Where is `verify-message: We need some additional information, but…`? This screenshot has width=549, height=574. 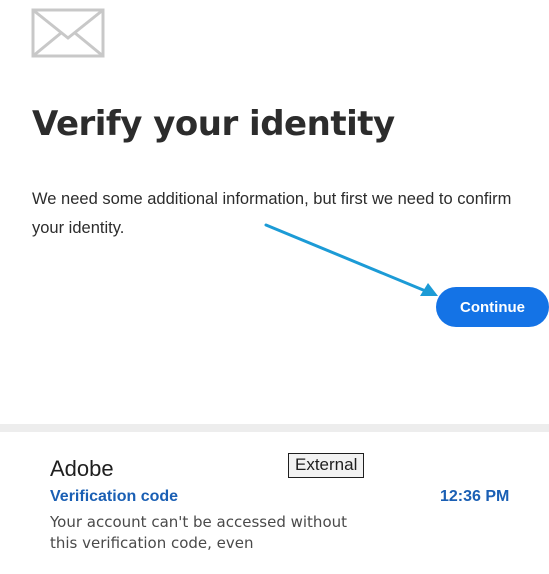
verify-message: We need some additional information, but… is located at coordinates (272, 213).